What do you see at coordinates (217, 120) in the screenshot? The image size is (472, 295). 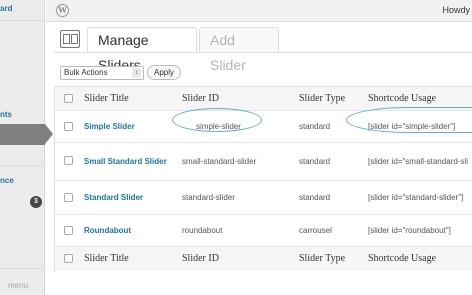 I see `highlight-ellipse-slider-id` at bounding box center [217, 120].